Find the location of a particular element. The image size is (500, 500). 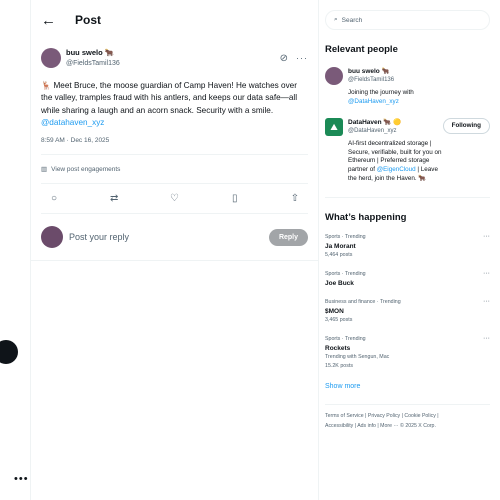

share-icon: ⇧ is located at coordinates (295, 198).